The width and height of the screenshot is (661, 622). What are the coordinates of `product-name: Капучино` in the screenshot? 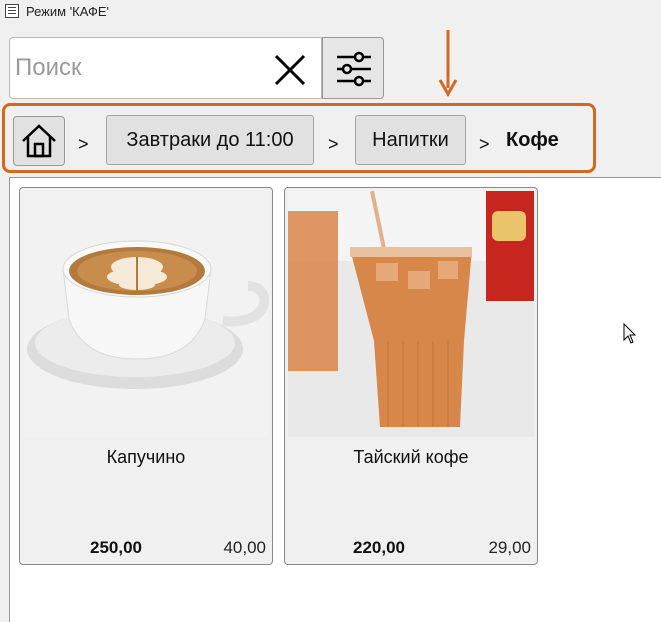 It's located at (146, 457).